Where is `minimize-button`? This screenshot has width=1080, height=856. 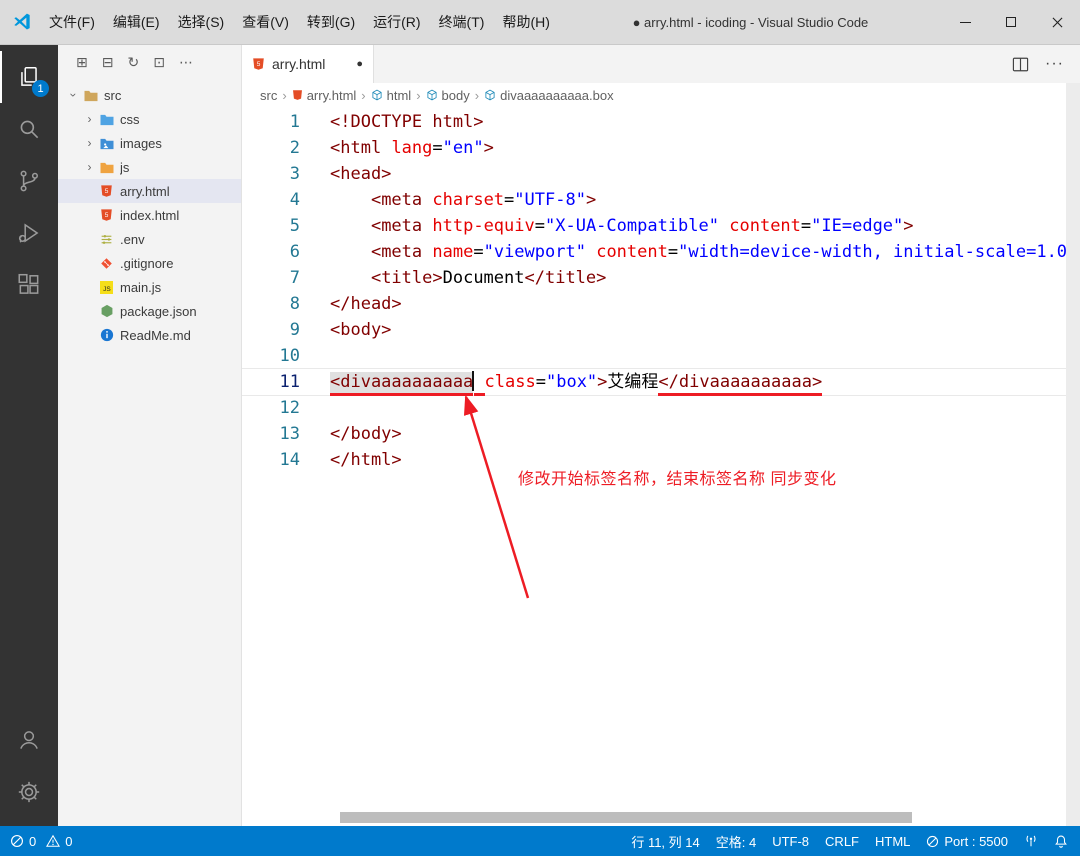
minimize-button is located at coordinates (965, 22).